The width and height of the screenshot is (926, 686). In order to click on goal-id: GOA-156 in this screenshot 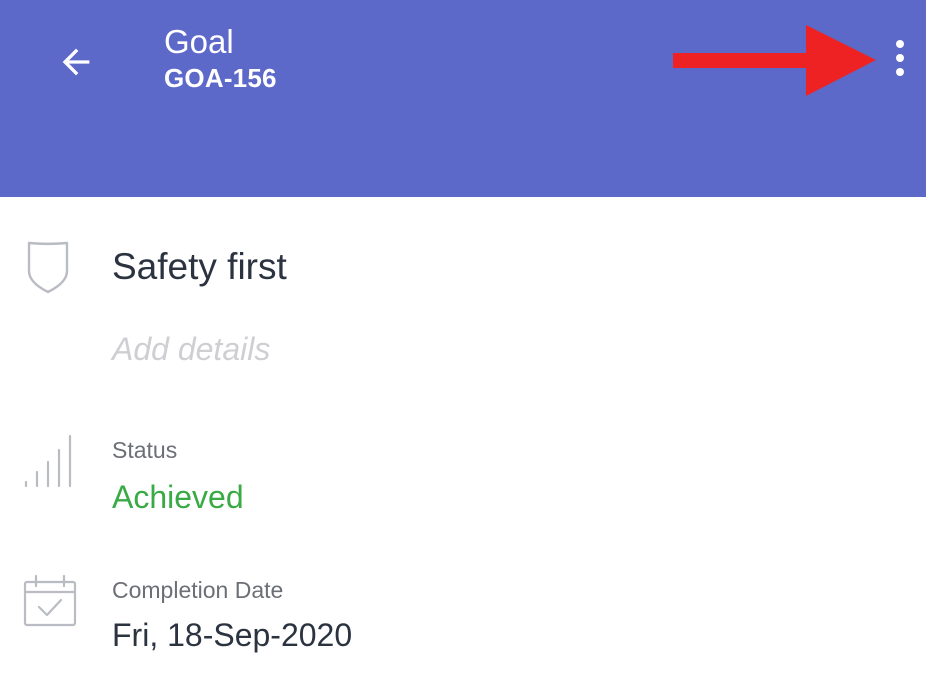, I will do `click(220, 78)`.